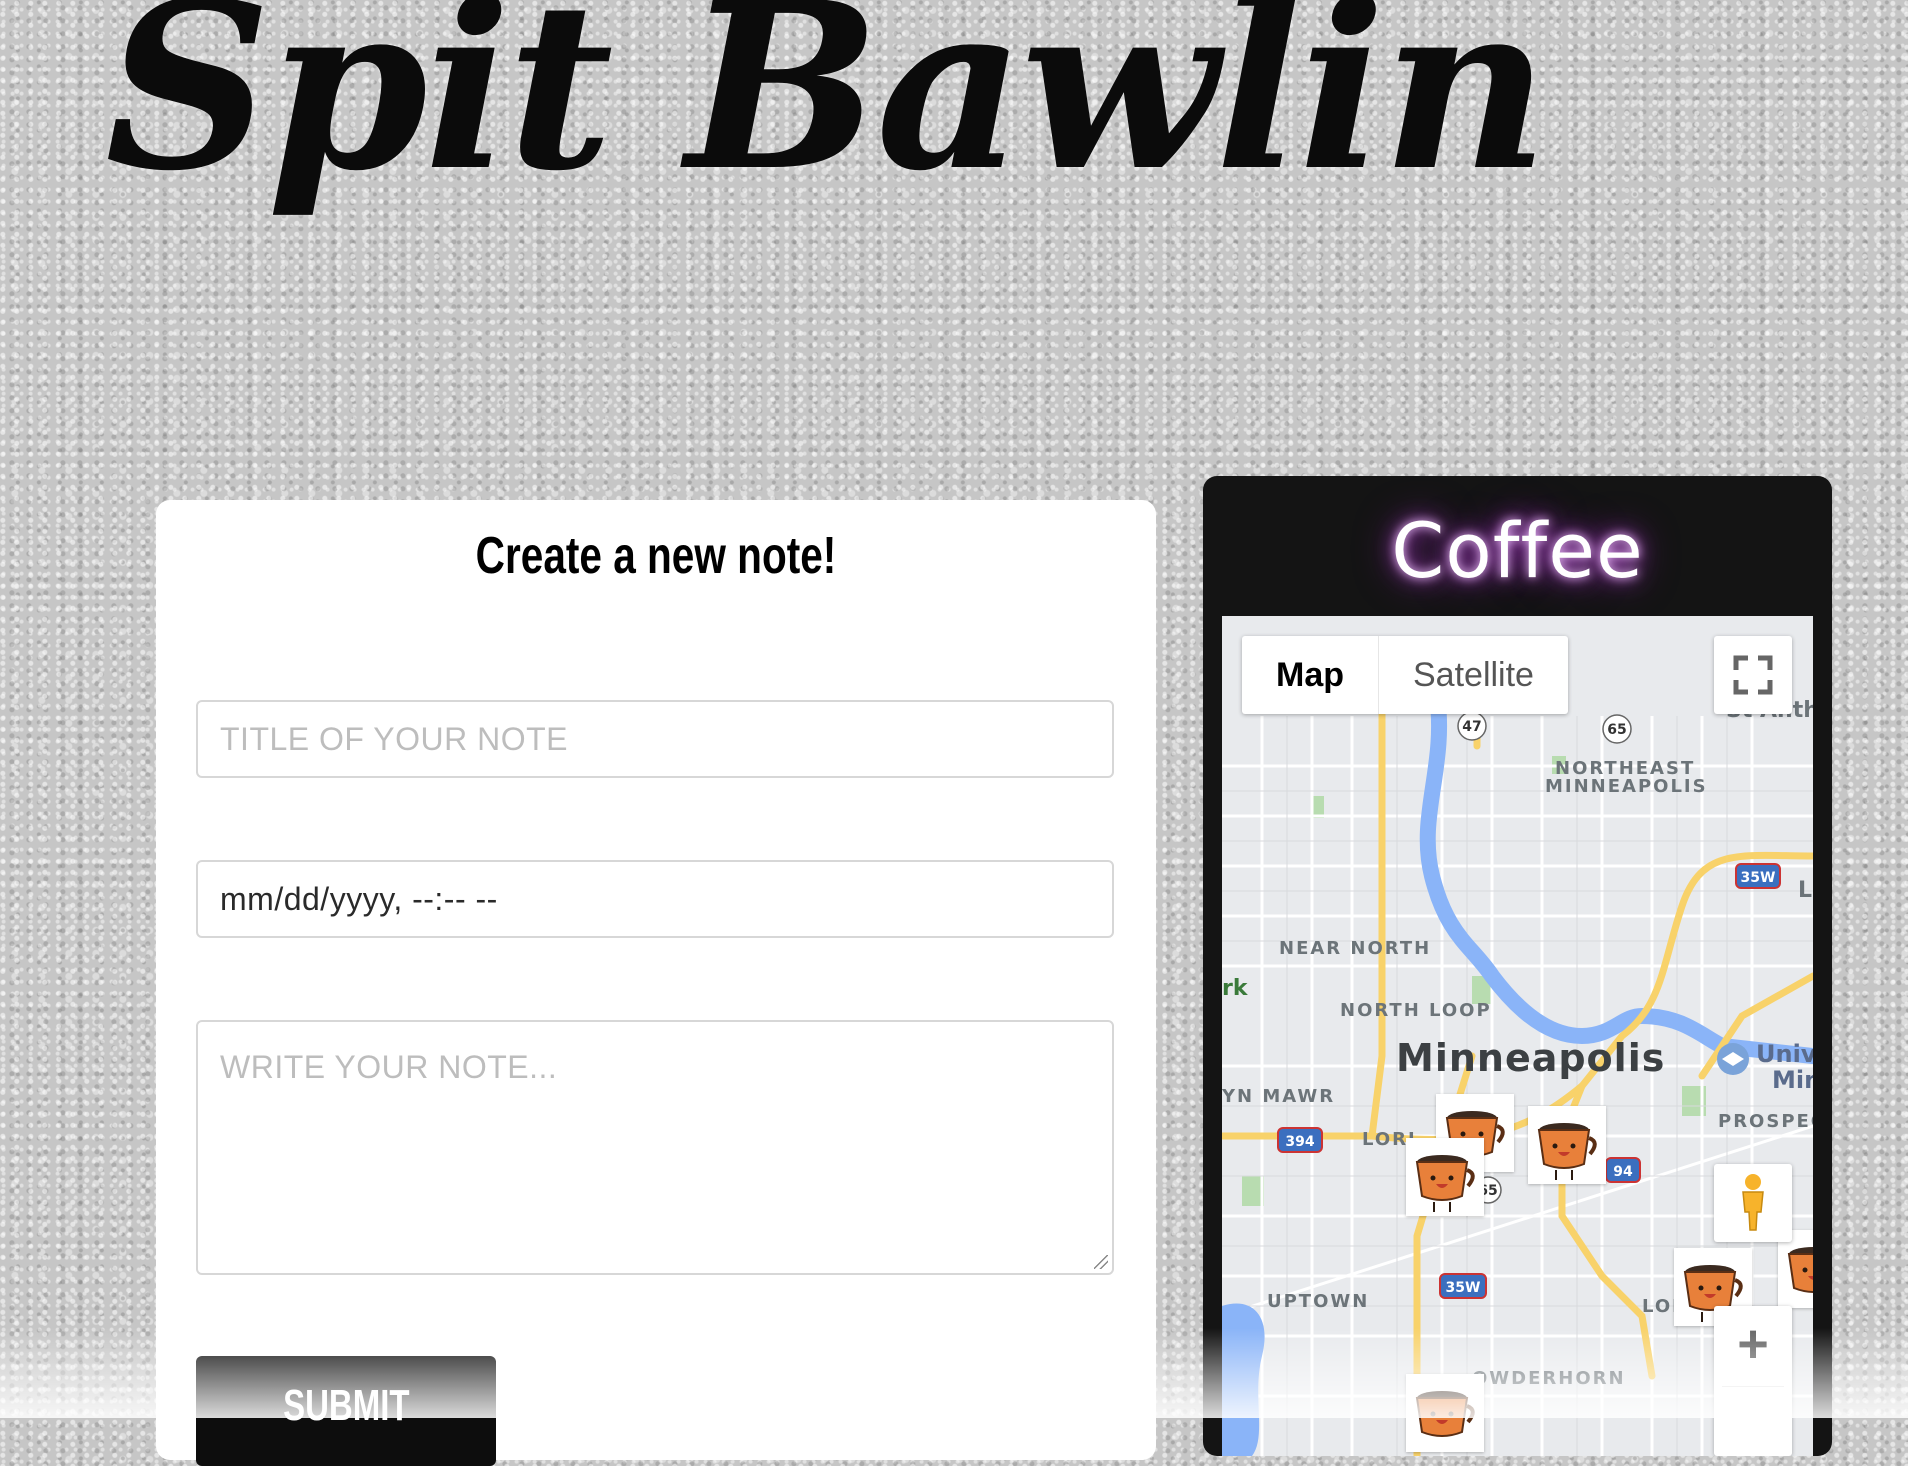 The height and width of the screenshot is (1466, 1908). Describe the element at coordinates (655, 899) in the screenshot. I see `note-datetime-input: mm/dd/yyyy, --:-- --` at that location.